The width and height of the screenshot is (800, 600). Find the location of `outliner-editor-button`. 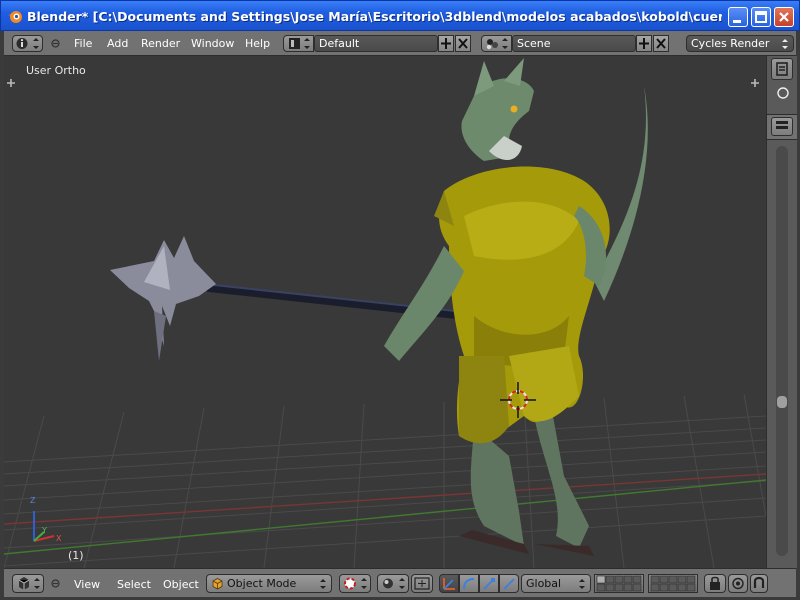

outliner-editor-button is located at coordinates (782, 126).